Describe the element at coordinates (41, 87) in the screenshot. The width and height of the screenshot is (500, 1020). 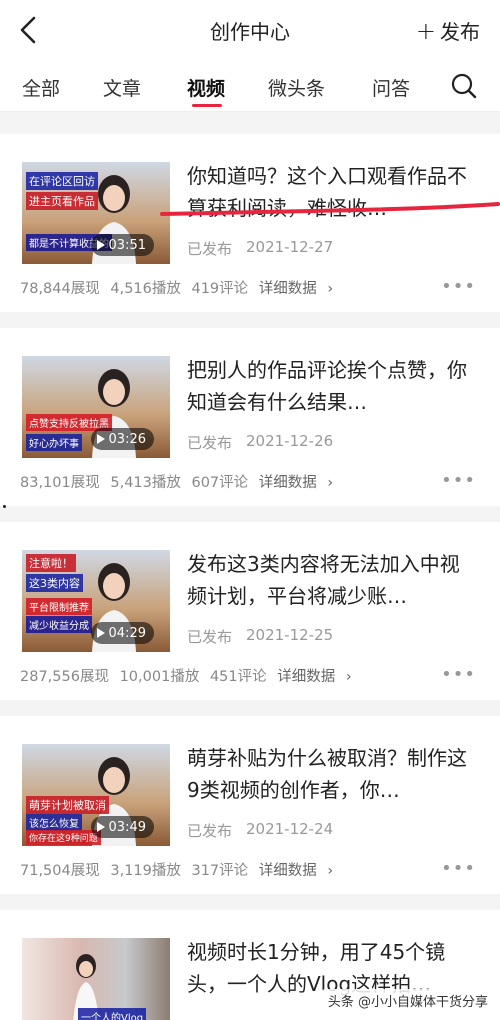
I see `tab-all: 全部` at that location.